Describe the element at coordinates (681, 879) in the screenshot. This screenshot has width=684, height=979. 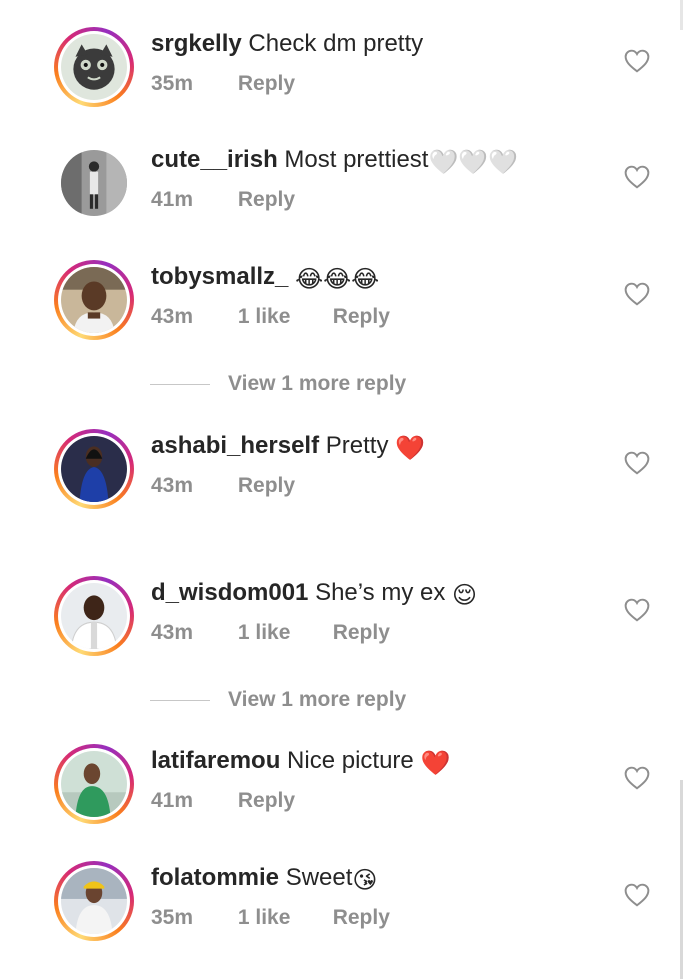
I see `scrollbar` at that location.